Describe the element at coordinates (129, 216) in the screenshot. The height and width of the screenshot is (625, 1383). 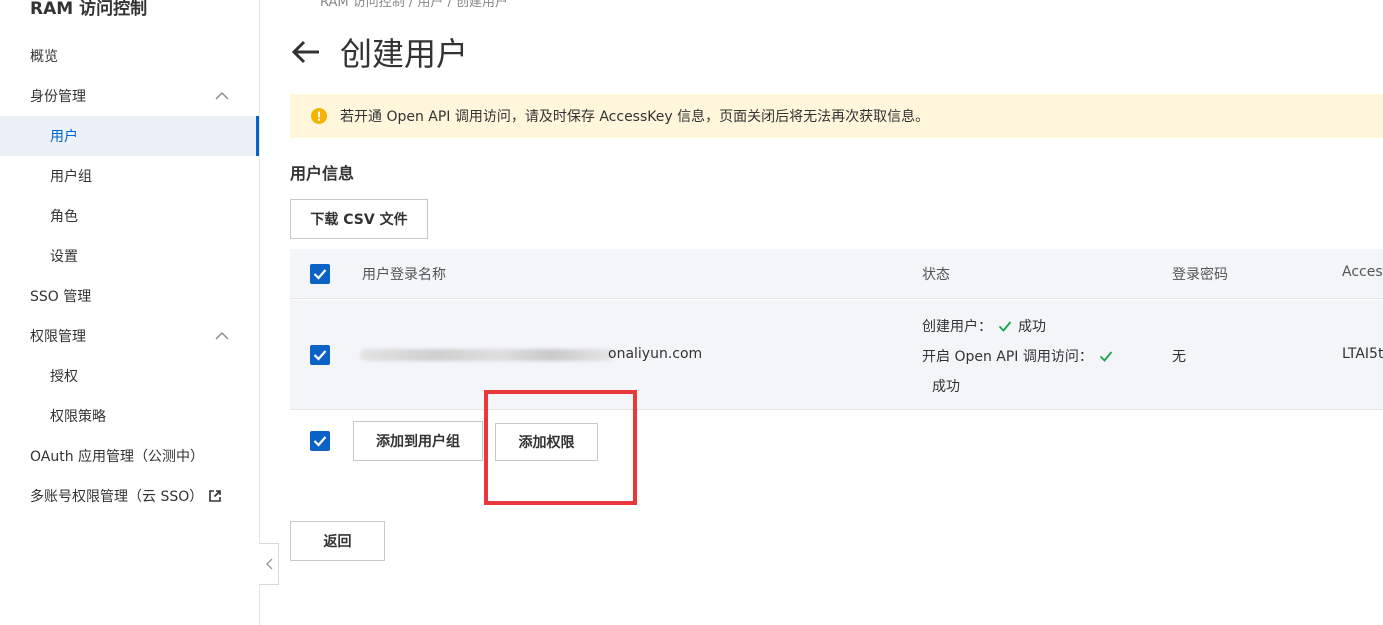
I see `sidebar-item-roles: 角色` at that location.